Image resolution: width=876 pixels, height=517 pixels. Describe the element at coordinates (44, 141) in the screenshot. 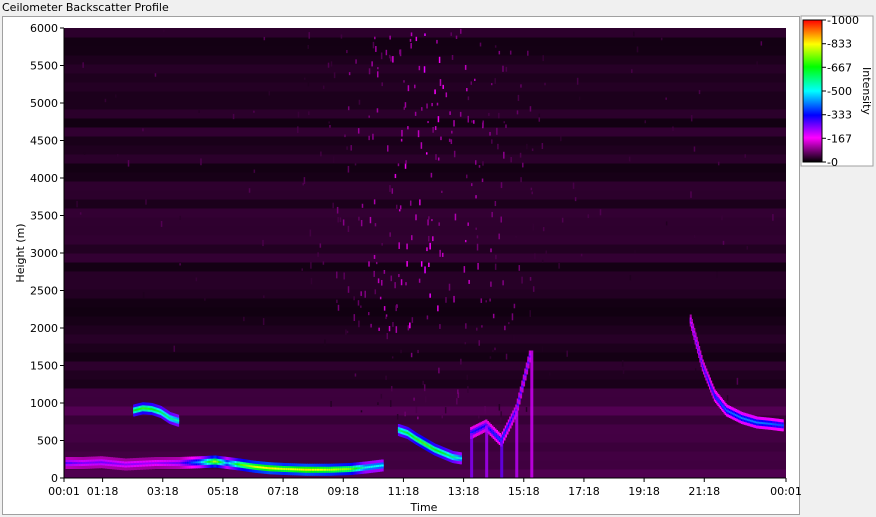

I see `y-tick-label: 4500` at that location.